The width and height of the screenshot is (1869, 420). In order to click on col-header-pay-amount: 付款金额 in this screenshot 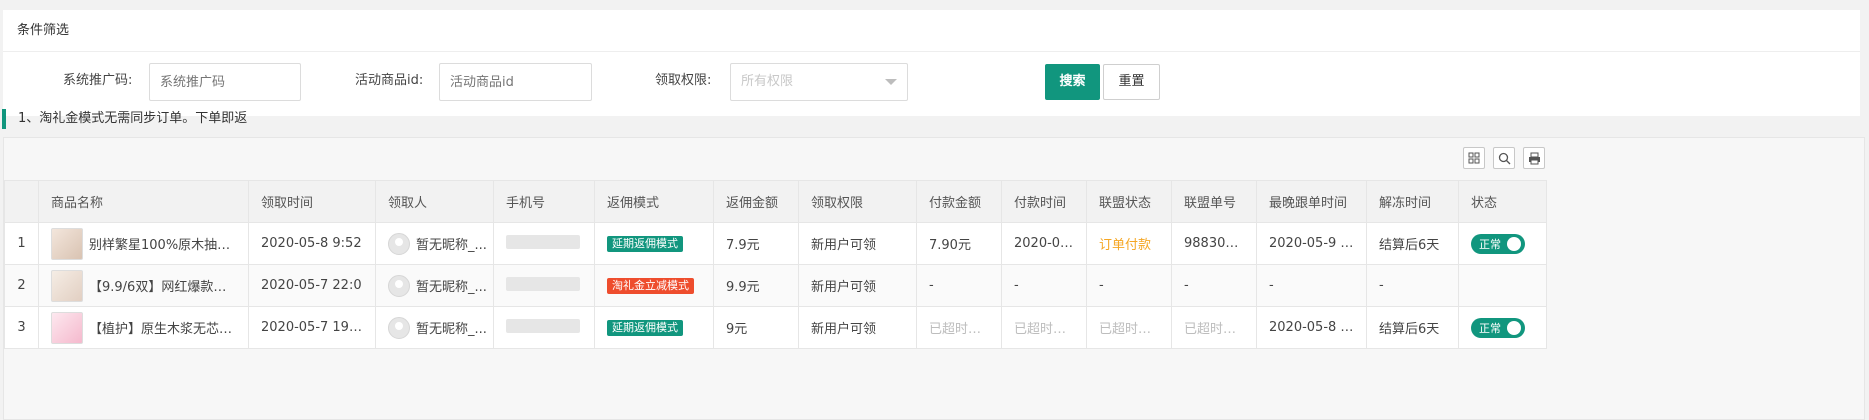, I will do `click(959, 201)`.